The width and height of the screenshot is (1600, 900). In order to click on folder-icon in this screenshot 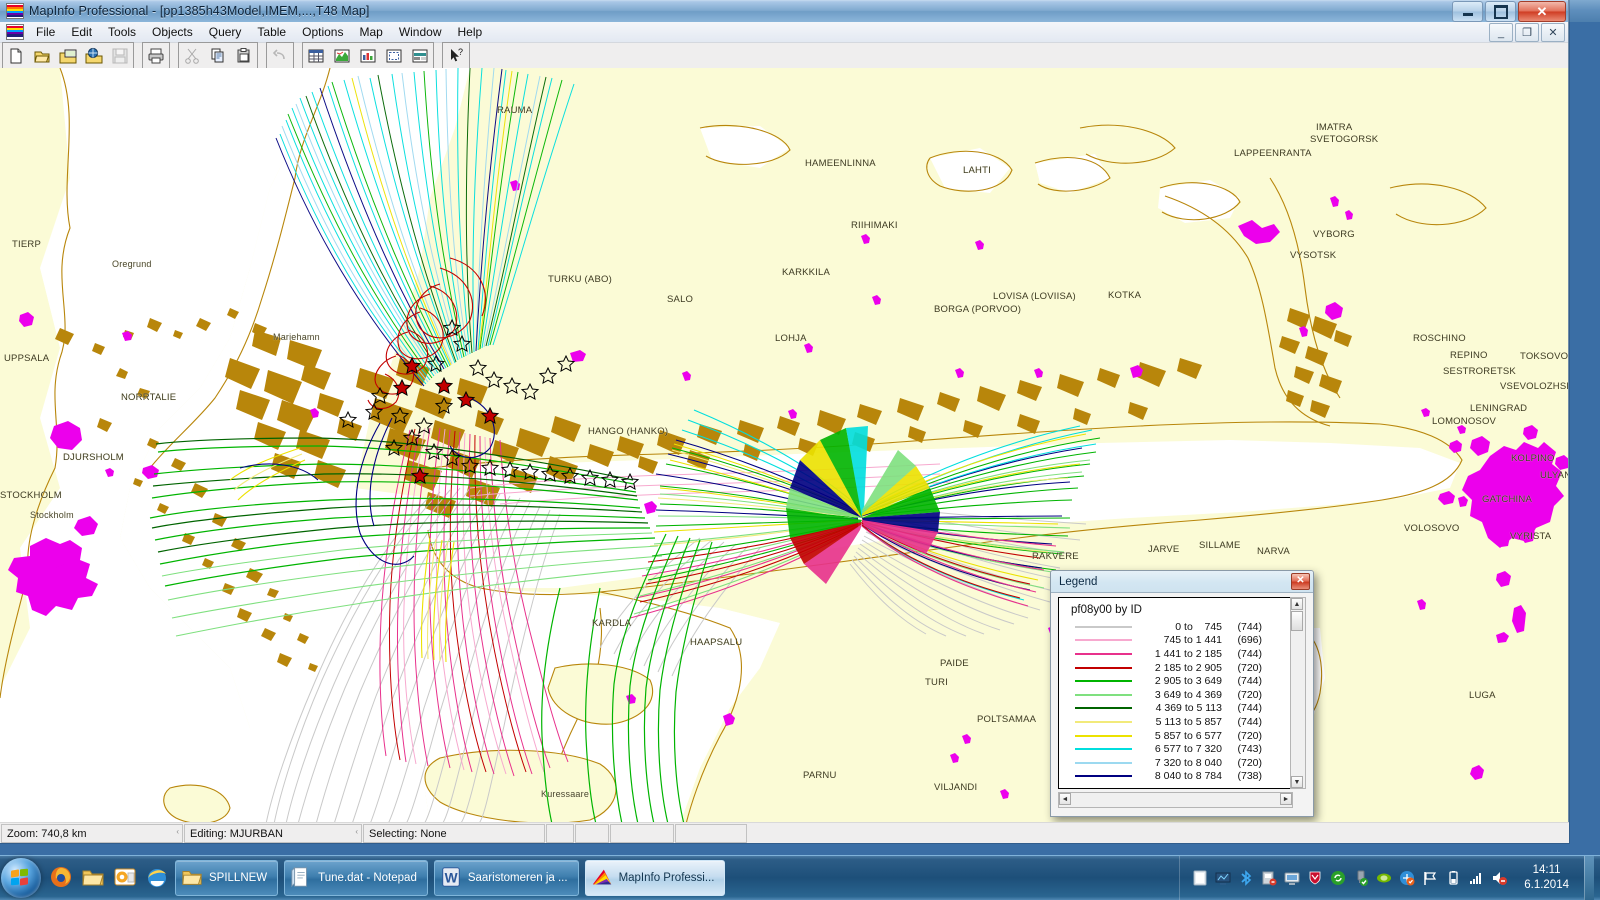, I will do `click(93, 878)`.